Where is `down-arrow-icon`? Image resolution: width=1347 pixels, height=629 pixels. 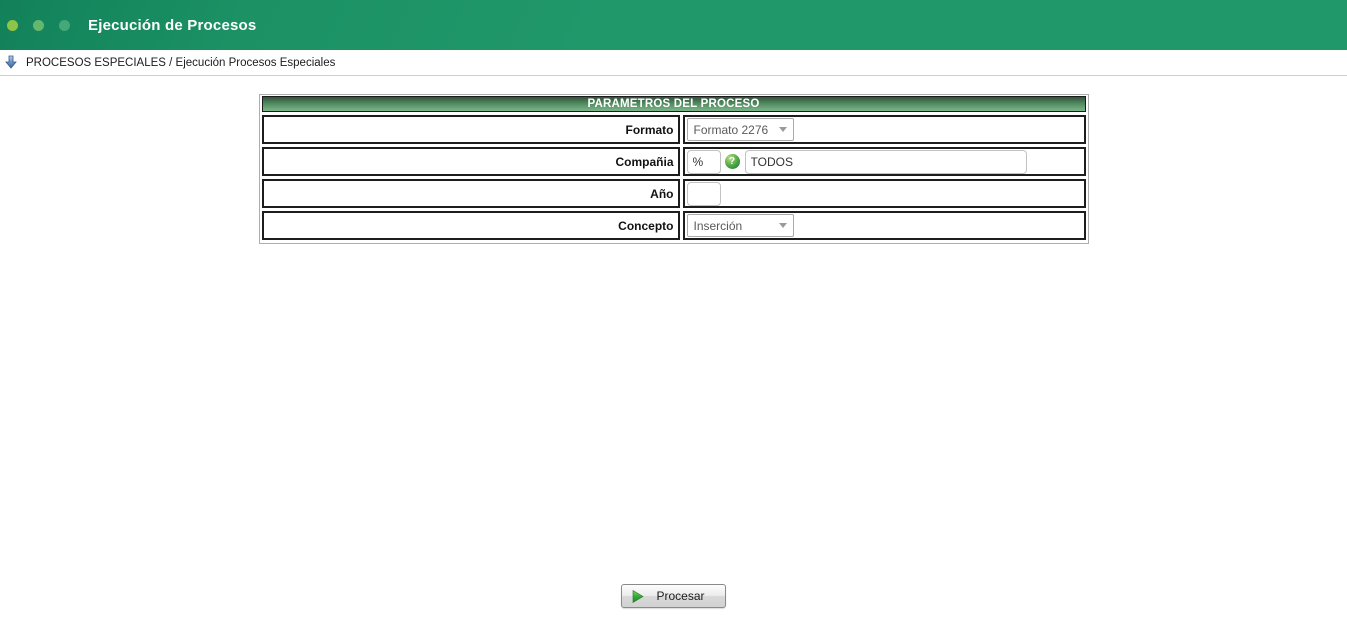 down-arrow-icon is located at coordinates (11, 62).